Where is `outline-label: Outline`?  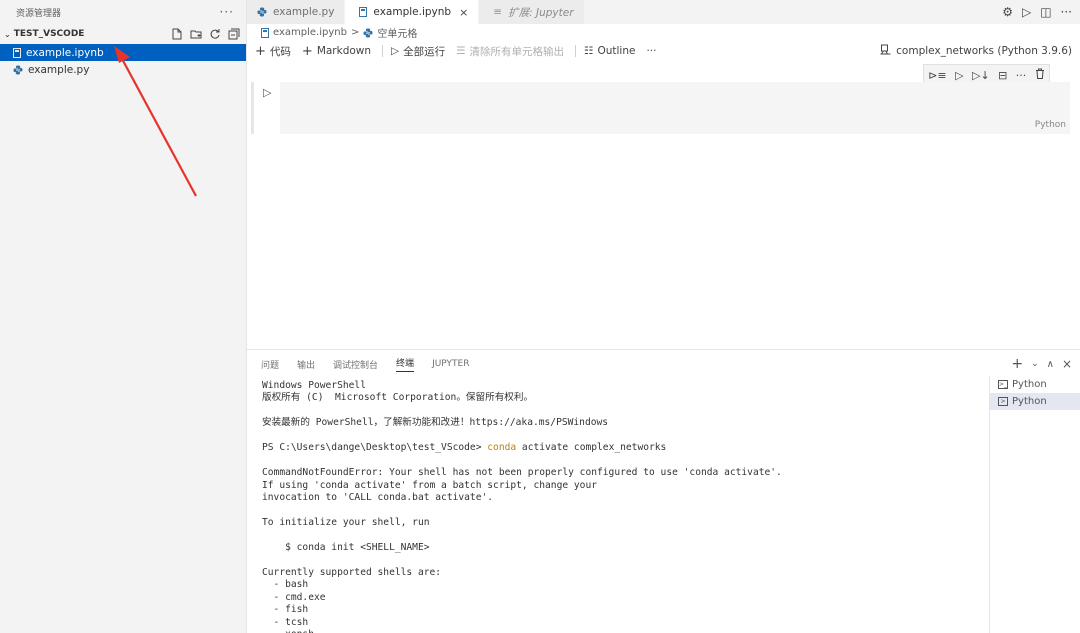 outline-label: Outline is located at coordinates (616, 51).